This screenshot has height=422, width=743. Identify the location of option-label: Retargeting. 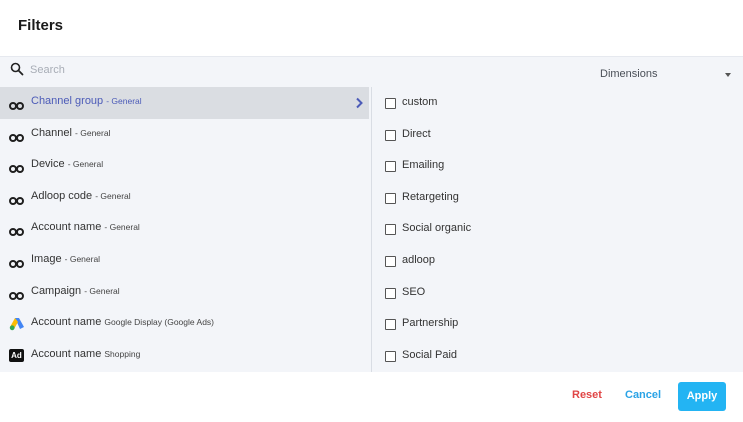
(430, 196).